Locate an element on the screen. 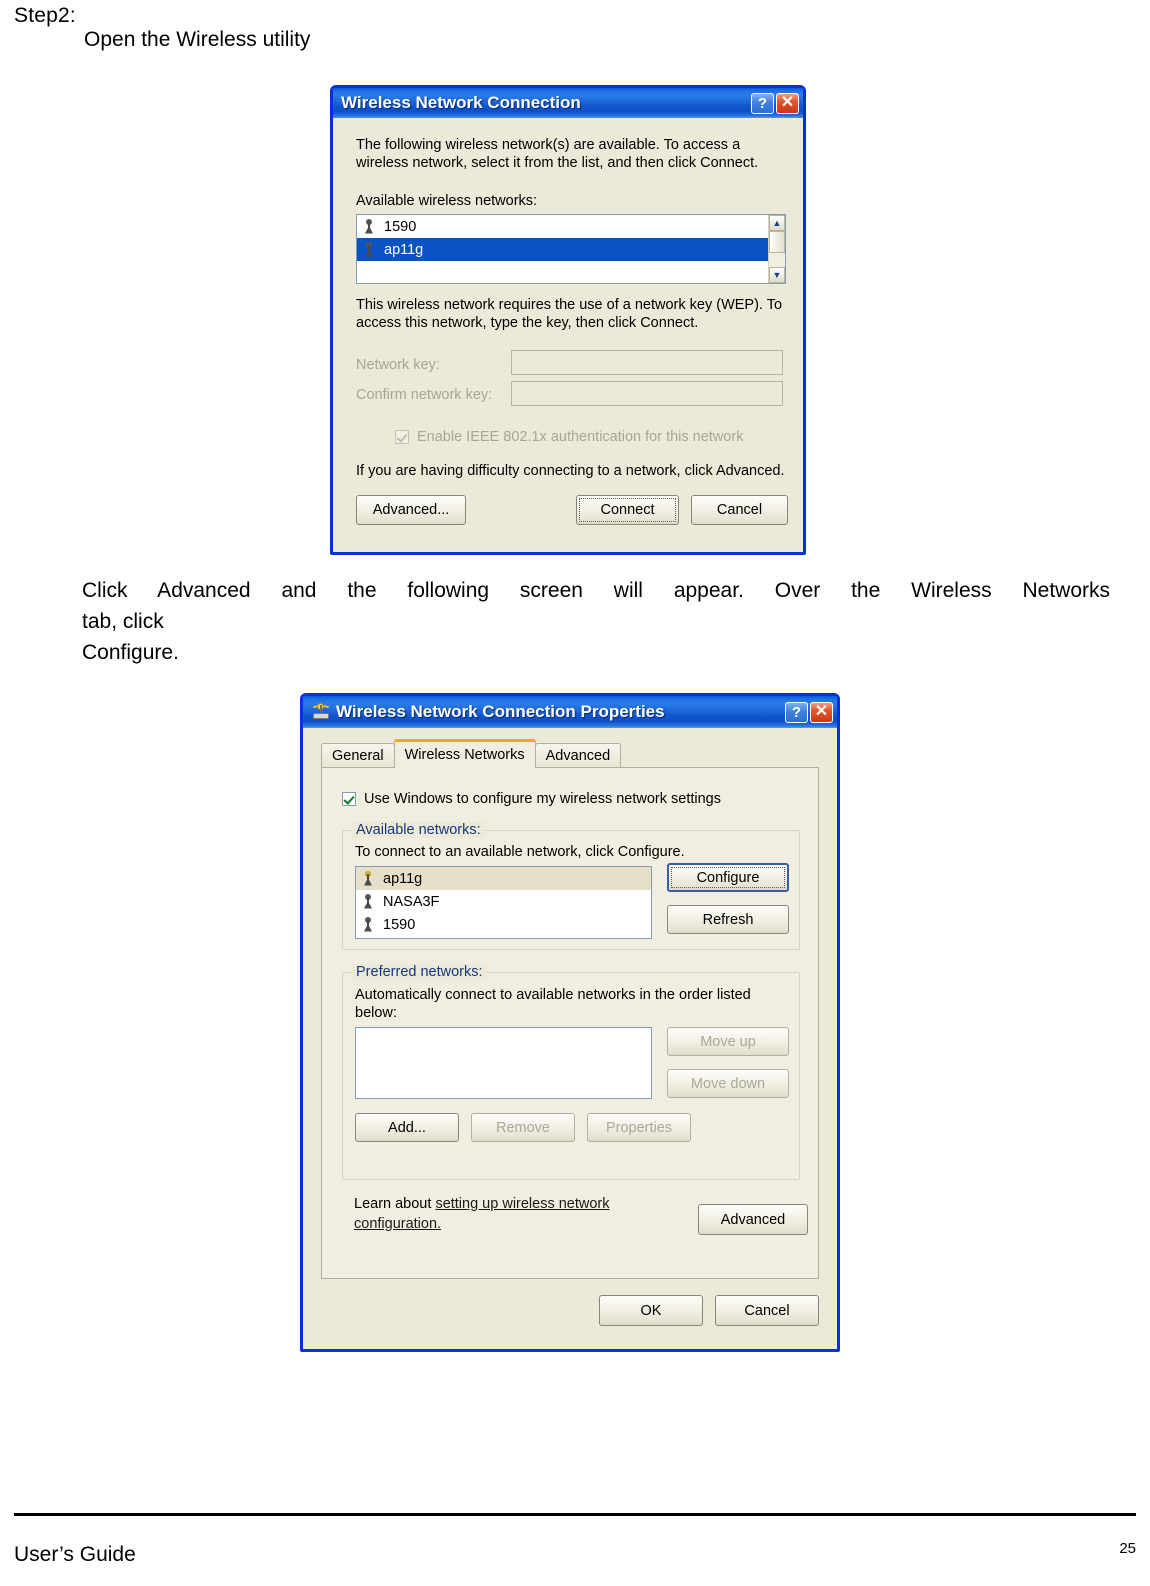 The height and width of the screenshot is (1586, 1150). tab-wireless-networks-label: Wireless Networks is located at coordinates (464, 755).